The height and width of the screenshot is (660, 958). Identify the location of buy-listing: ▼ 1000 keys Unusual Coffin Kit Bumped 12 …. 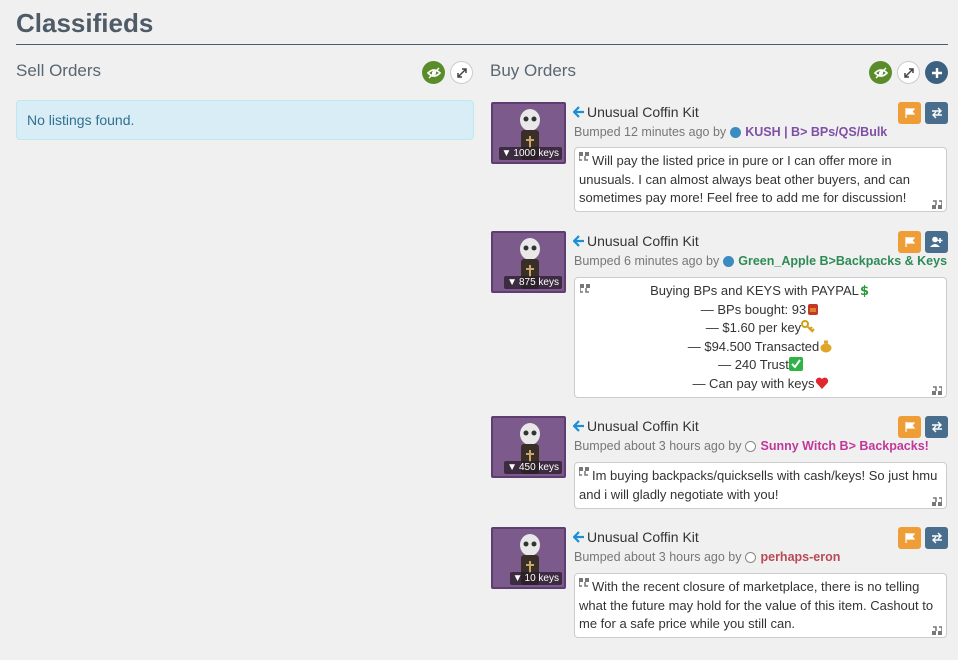
(719, 158).